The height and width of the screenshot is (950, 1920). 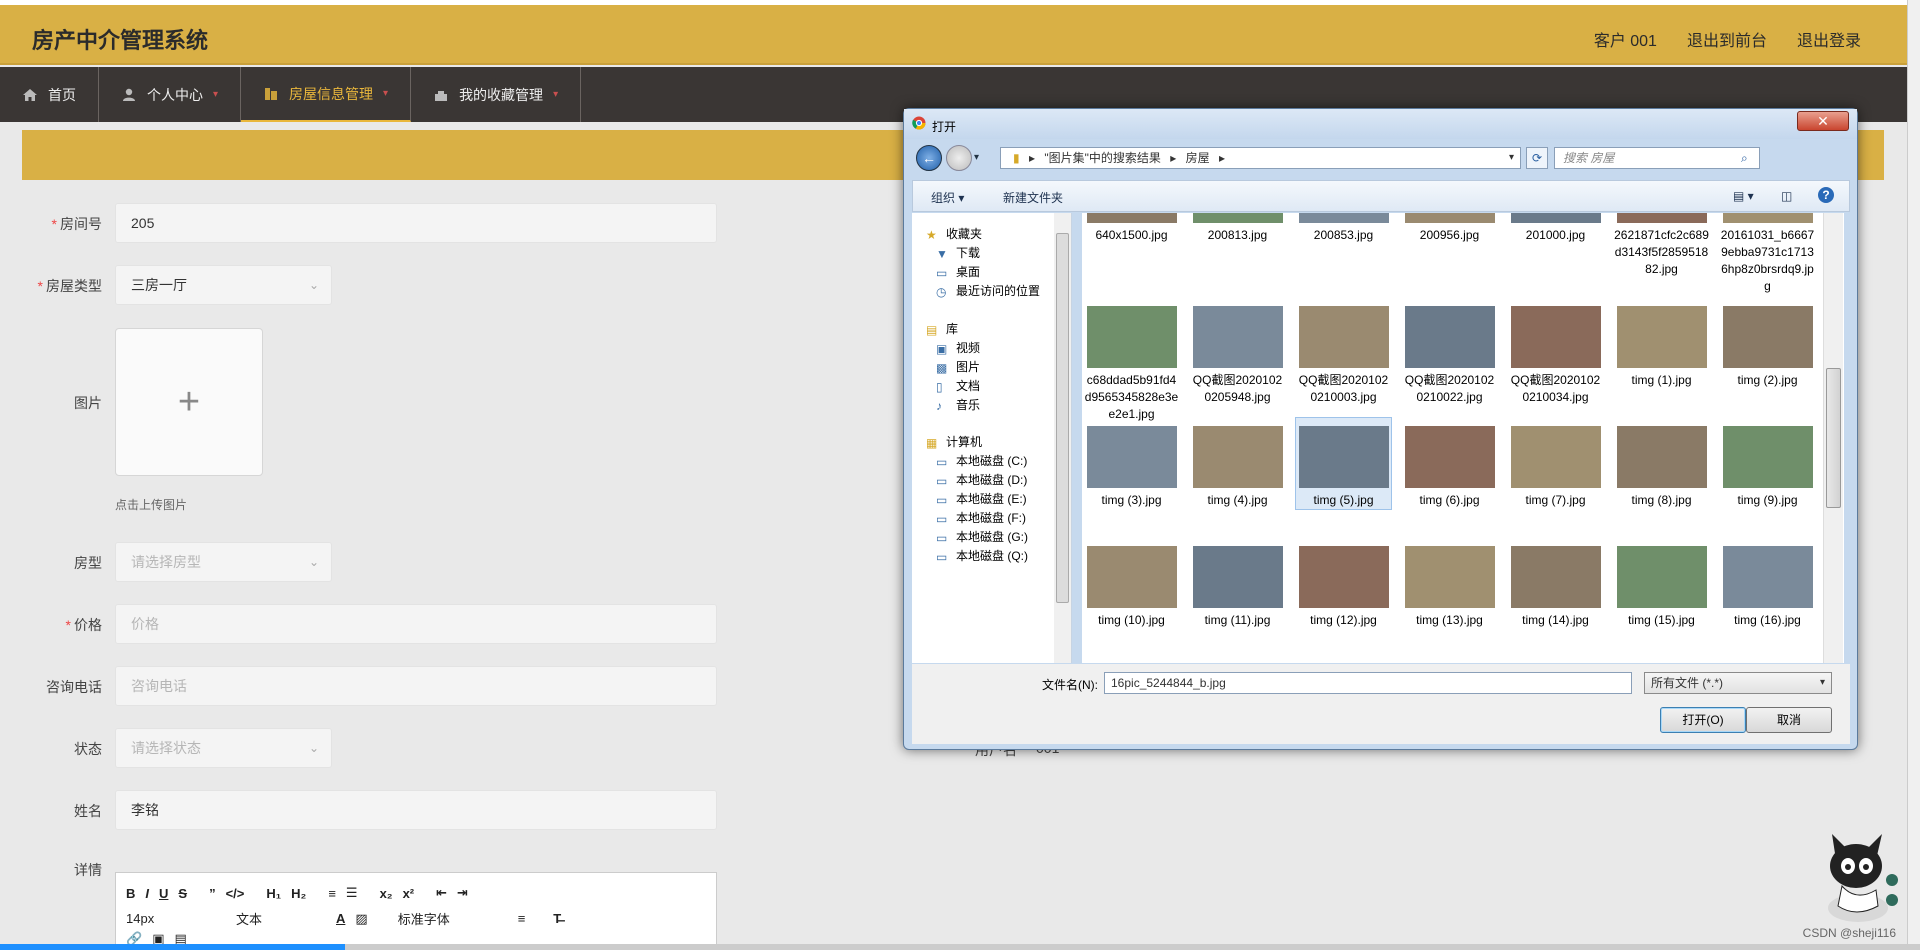 I want to click on nav-item-personal-center: 个人中心 ▾, so click(x=170, y=94).